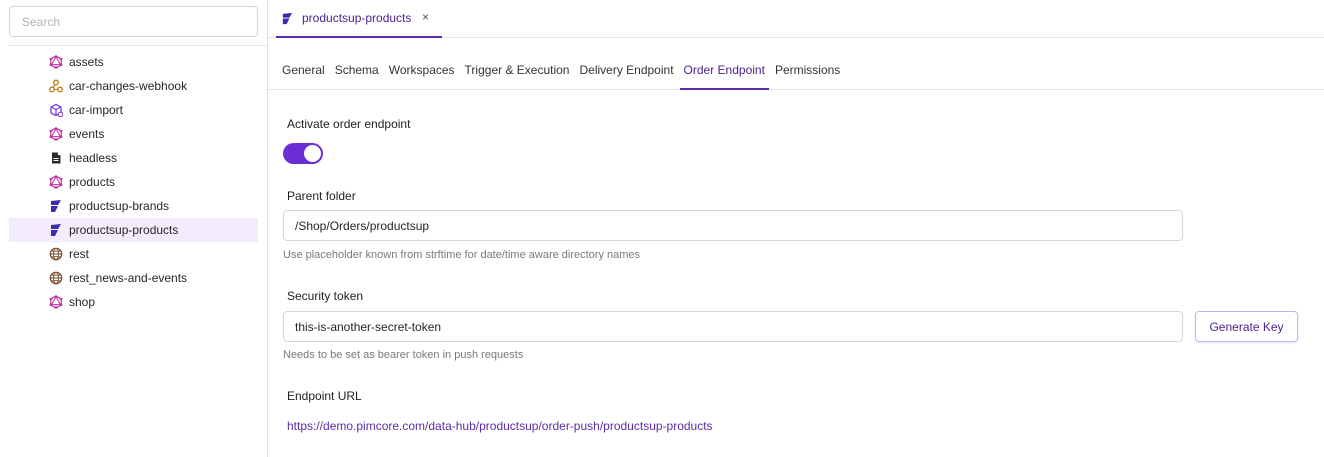  Describe the element at coordinates (133, 158) in the screenshot. I see `tree-item-headless: headless` at that location.